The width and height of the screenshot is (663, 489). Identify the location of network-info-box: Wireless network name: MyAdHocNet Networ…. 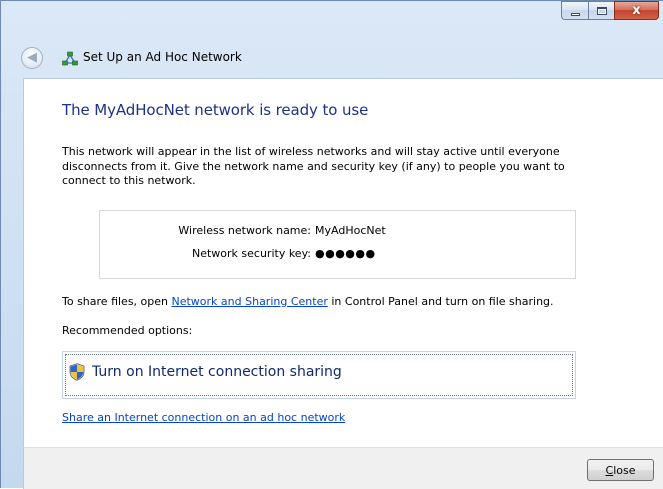
(337, 244).